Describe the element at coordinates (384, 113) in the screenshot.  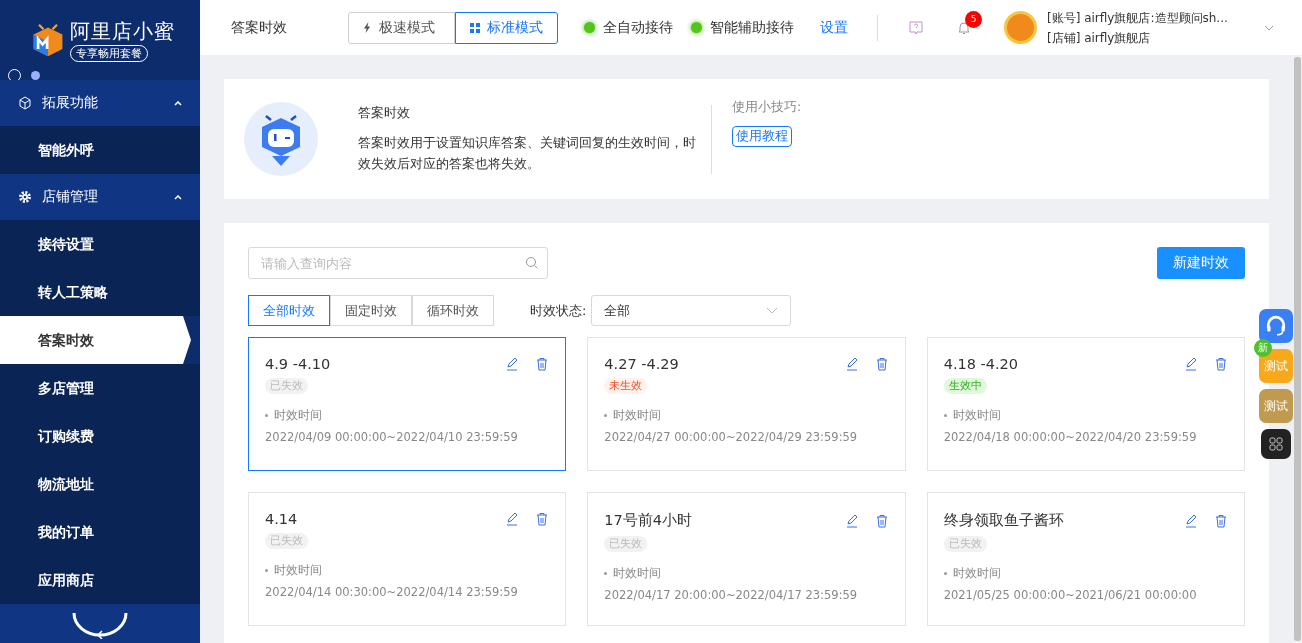
I see `intro-title: 答案时效` at that location.